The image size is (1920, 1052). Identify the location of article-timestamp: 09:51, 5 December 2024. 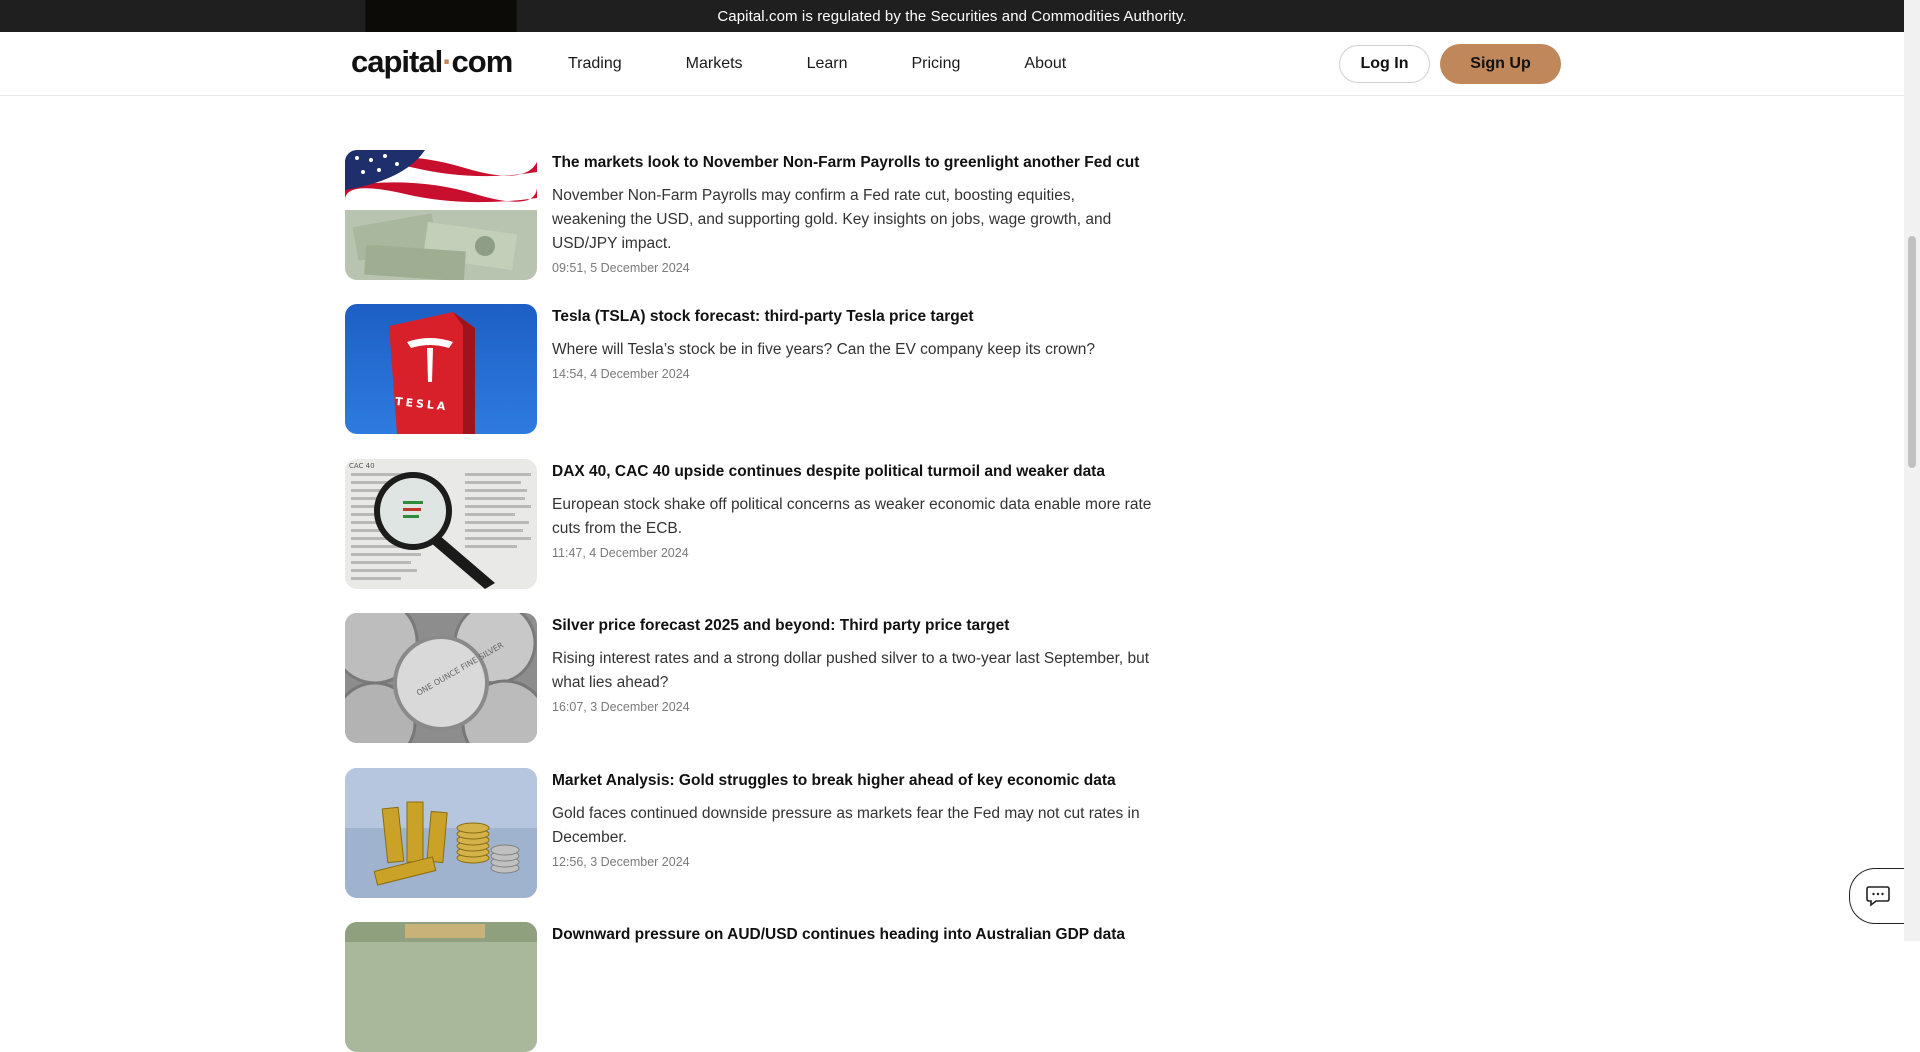
(621, 268).